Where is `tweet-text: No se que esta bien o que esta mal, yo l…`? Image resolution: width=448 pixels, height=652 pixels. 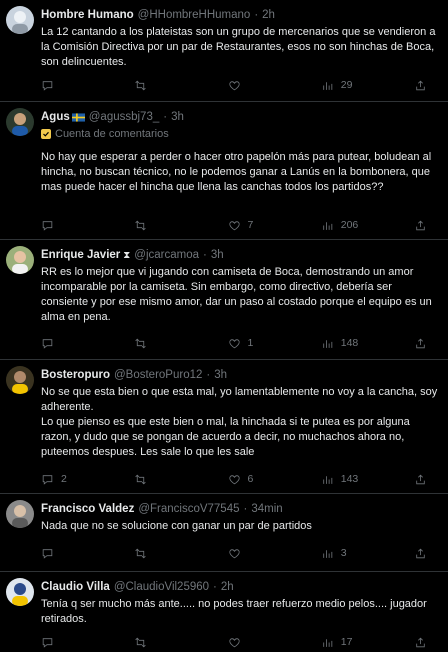 tweet-text: No se que esta bien o que esta mal, yo l… is located at coordinates (239, 422).